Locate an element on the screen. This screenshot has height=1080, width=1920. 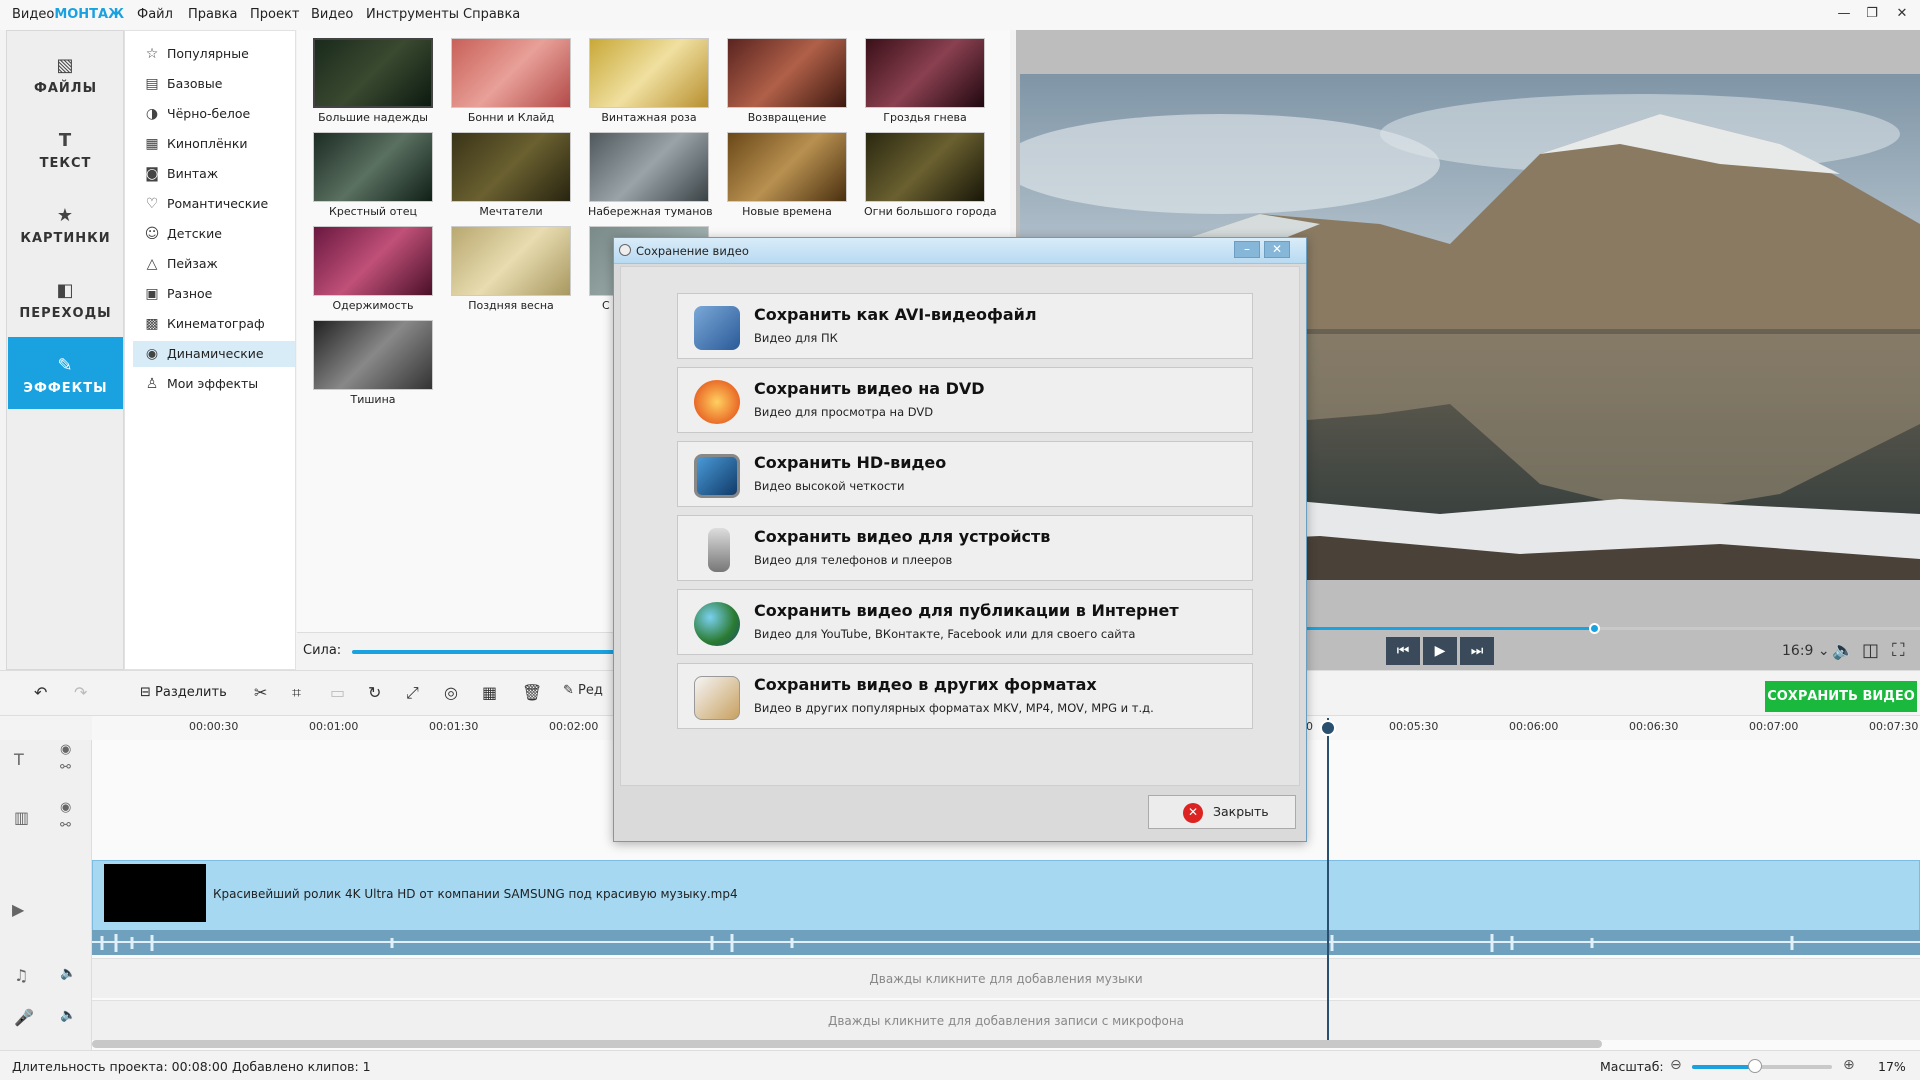
effect-tile: Мечтатели is located at coordinates (511, 175).